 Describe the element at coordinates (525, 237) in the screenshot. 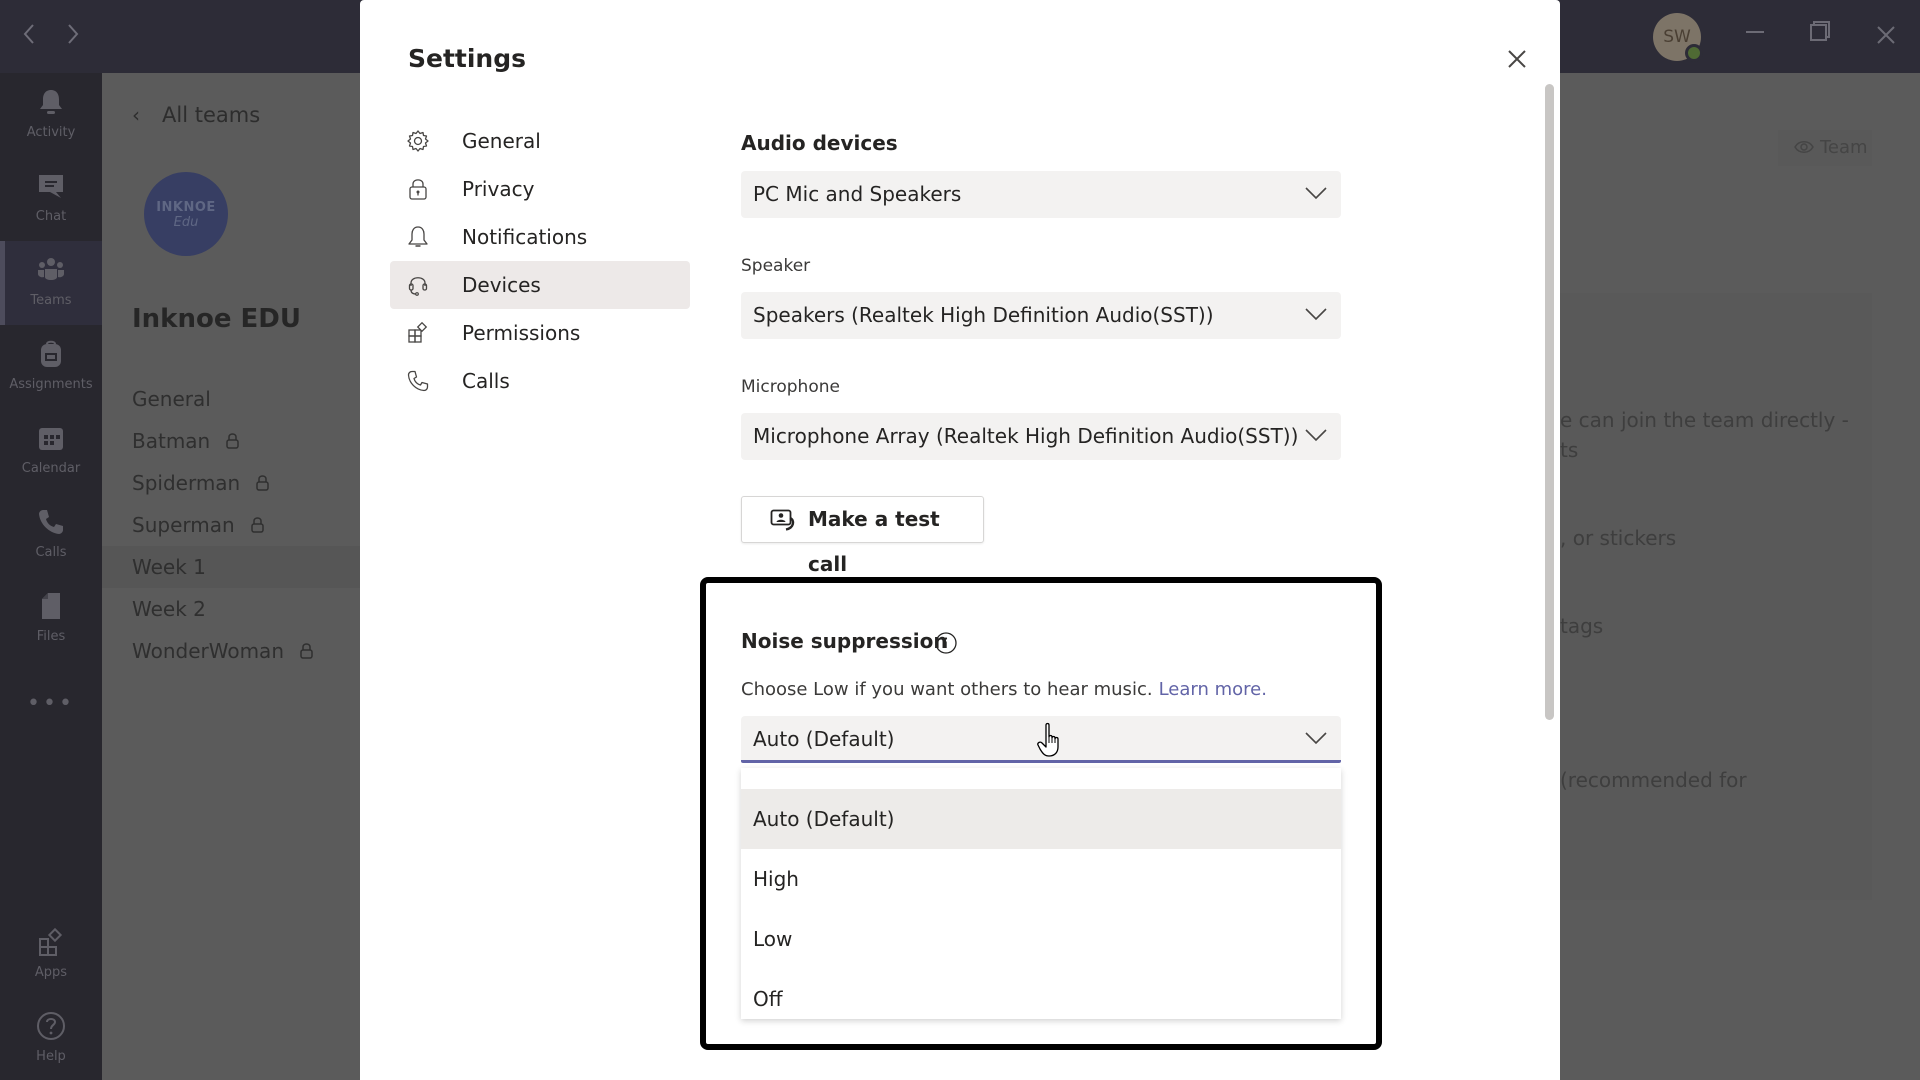

I see `nav-item-label: Notifications` at that location.